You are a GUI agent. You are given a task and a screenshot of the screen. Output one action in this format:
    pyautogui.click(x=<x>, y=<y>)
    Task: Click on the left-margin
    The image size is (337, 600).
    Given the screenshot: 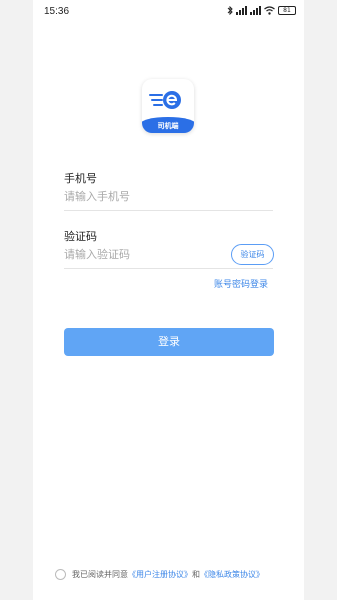 What is the action you would take?
    pyautogui.click(x=16, y=300)
    